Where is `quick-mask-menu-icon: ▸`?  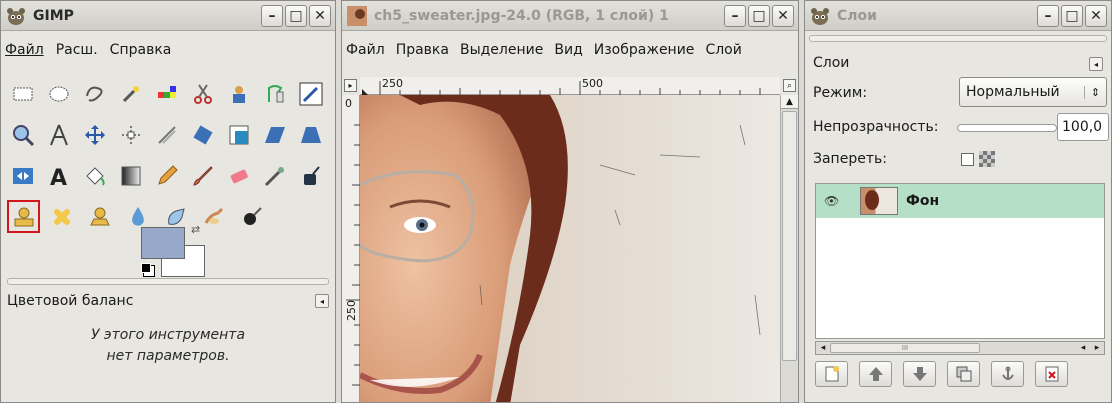 quick-mask-menu-icon: ▸ is located at coordinates (350, 85).